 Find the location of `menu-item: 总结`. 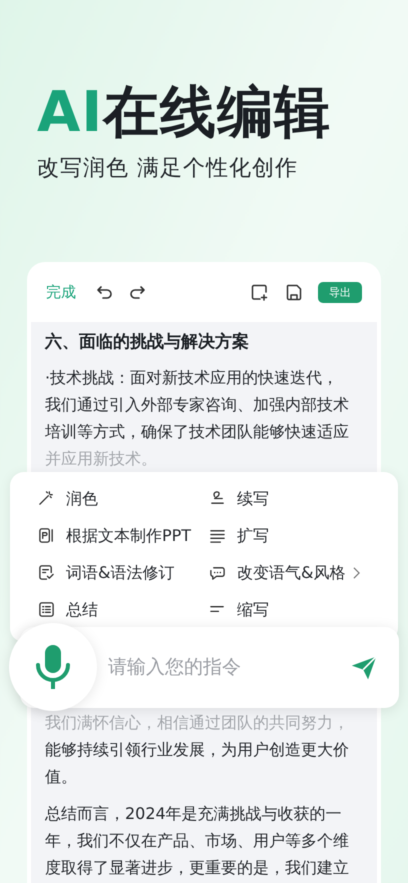

menu-item: 总结 is located at coordinates (118, 609).